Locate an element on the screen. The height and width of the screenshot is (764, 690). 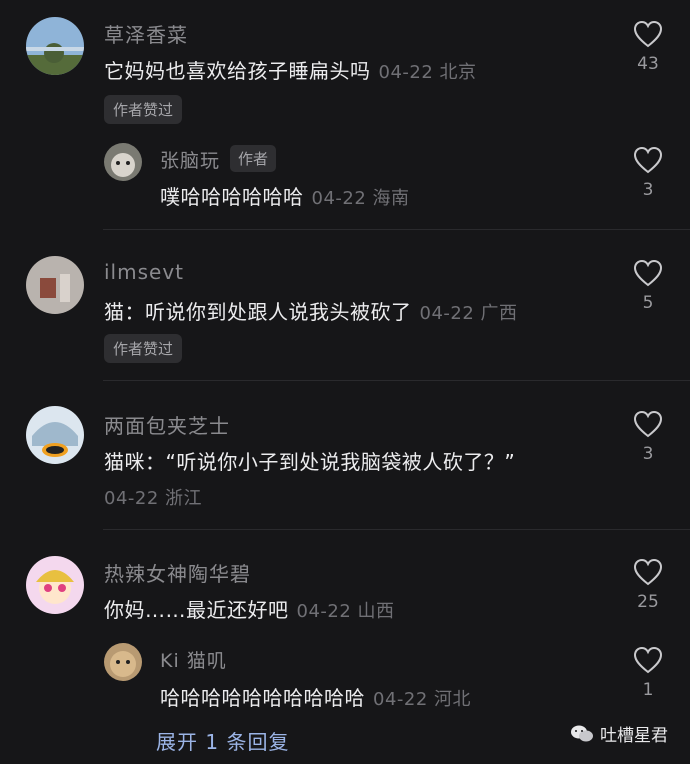
like-count: 1 is located at coordinates (648, 690).